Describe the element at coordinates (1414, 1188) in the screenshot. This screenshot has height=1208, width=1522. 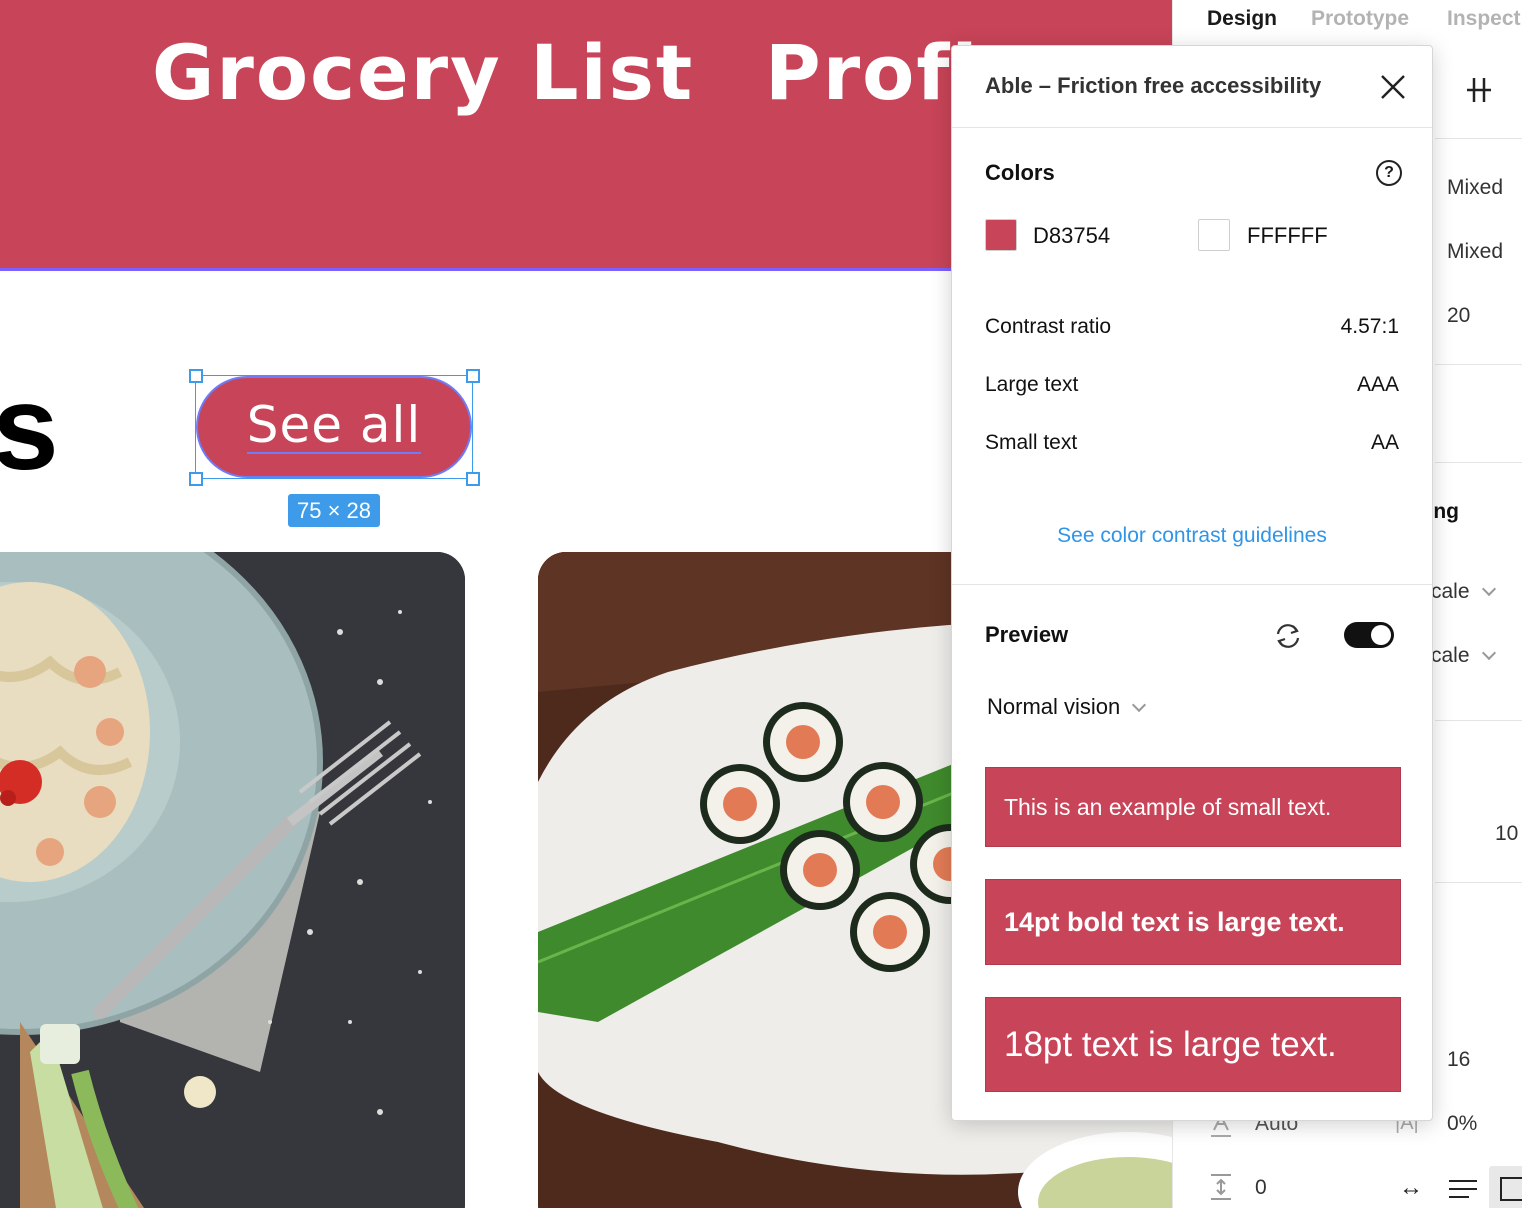
I see `auto-width-icon: ↔` at that location.